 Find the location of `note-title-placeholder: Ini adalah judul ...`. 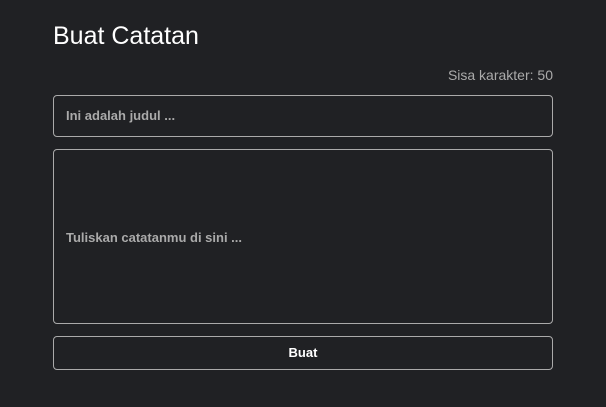

note-title-placeholder: Ini adalah judul ... is located at coordinates (121, 115).